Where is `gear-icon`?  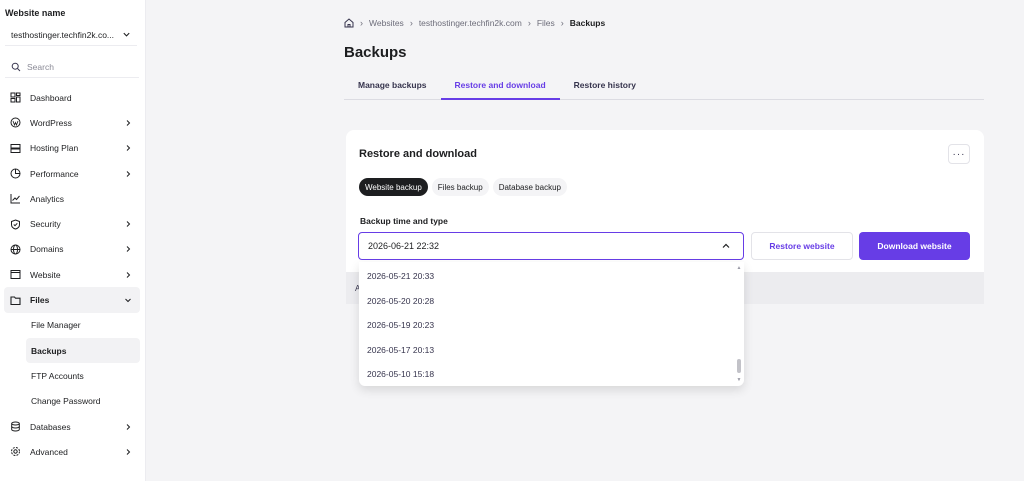
gear-icon is located at coordinates (15, 451).